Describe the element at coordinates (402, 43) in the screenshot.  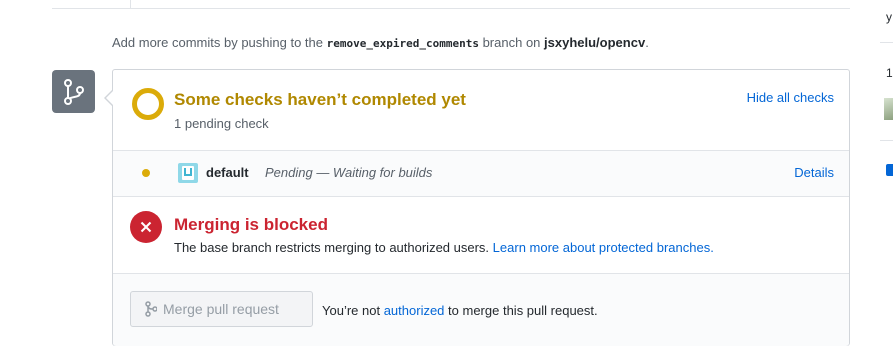
I see `branch-name: remove_expired_comments` at that location.